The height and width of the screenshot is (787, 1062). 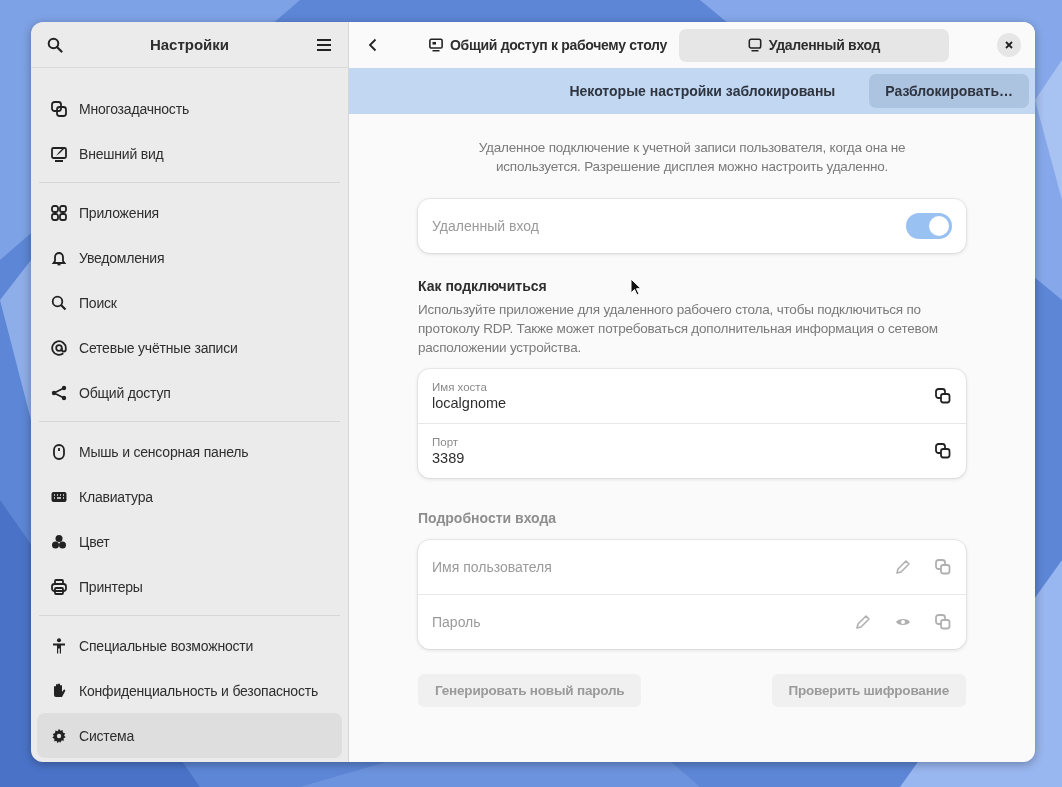 What do you see at coordinates (59, 645) in the screenshot?
I see `person-icon` at bounding box center [59, 645].